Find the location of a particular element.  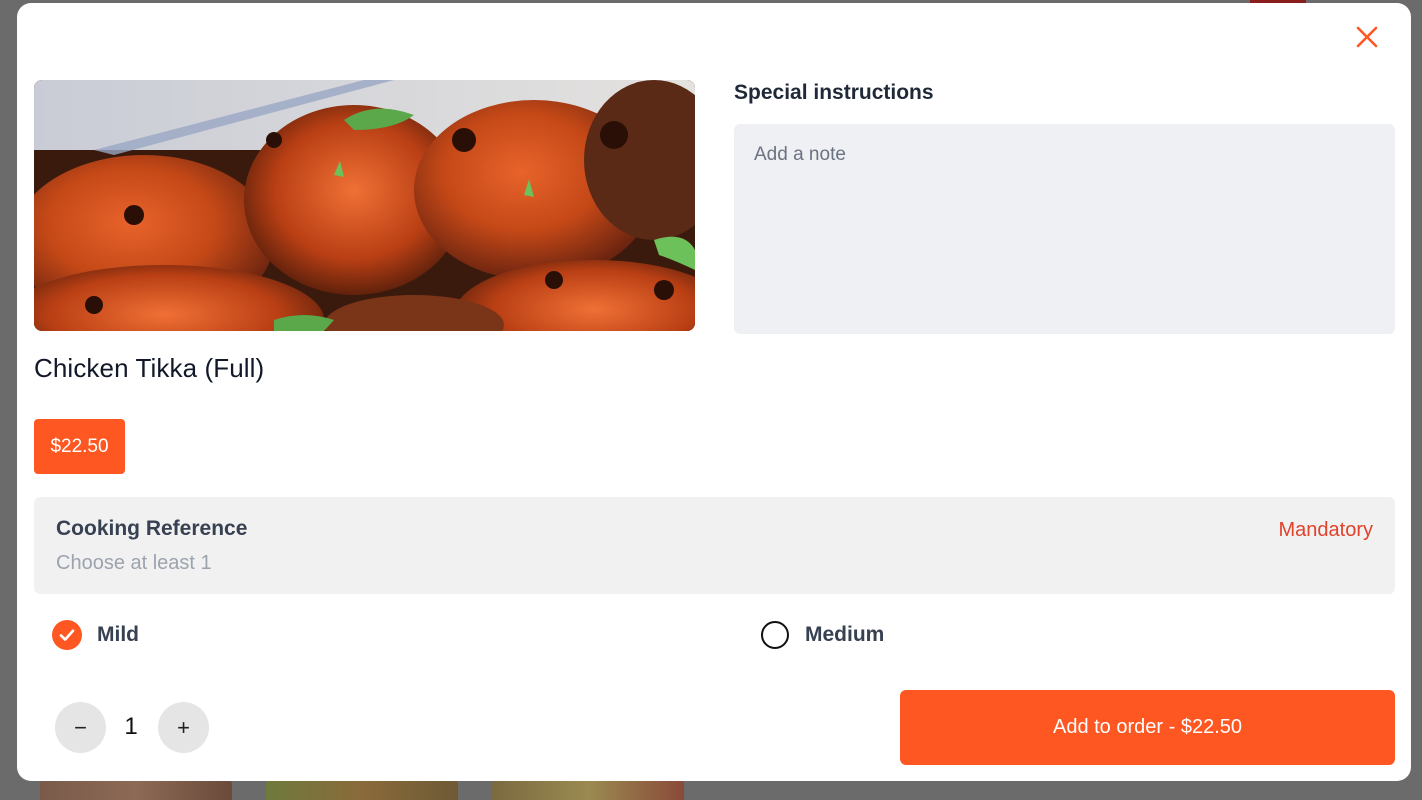

radio-unchecked-icon is located at coordinates (775, 635).